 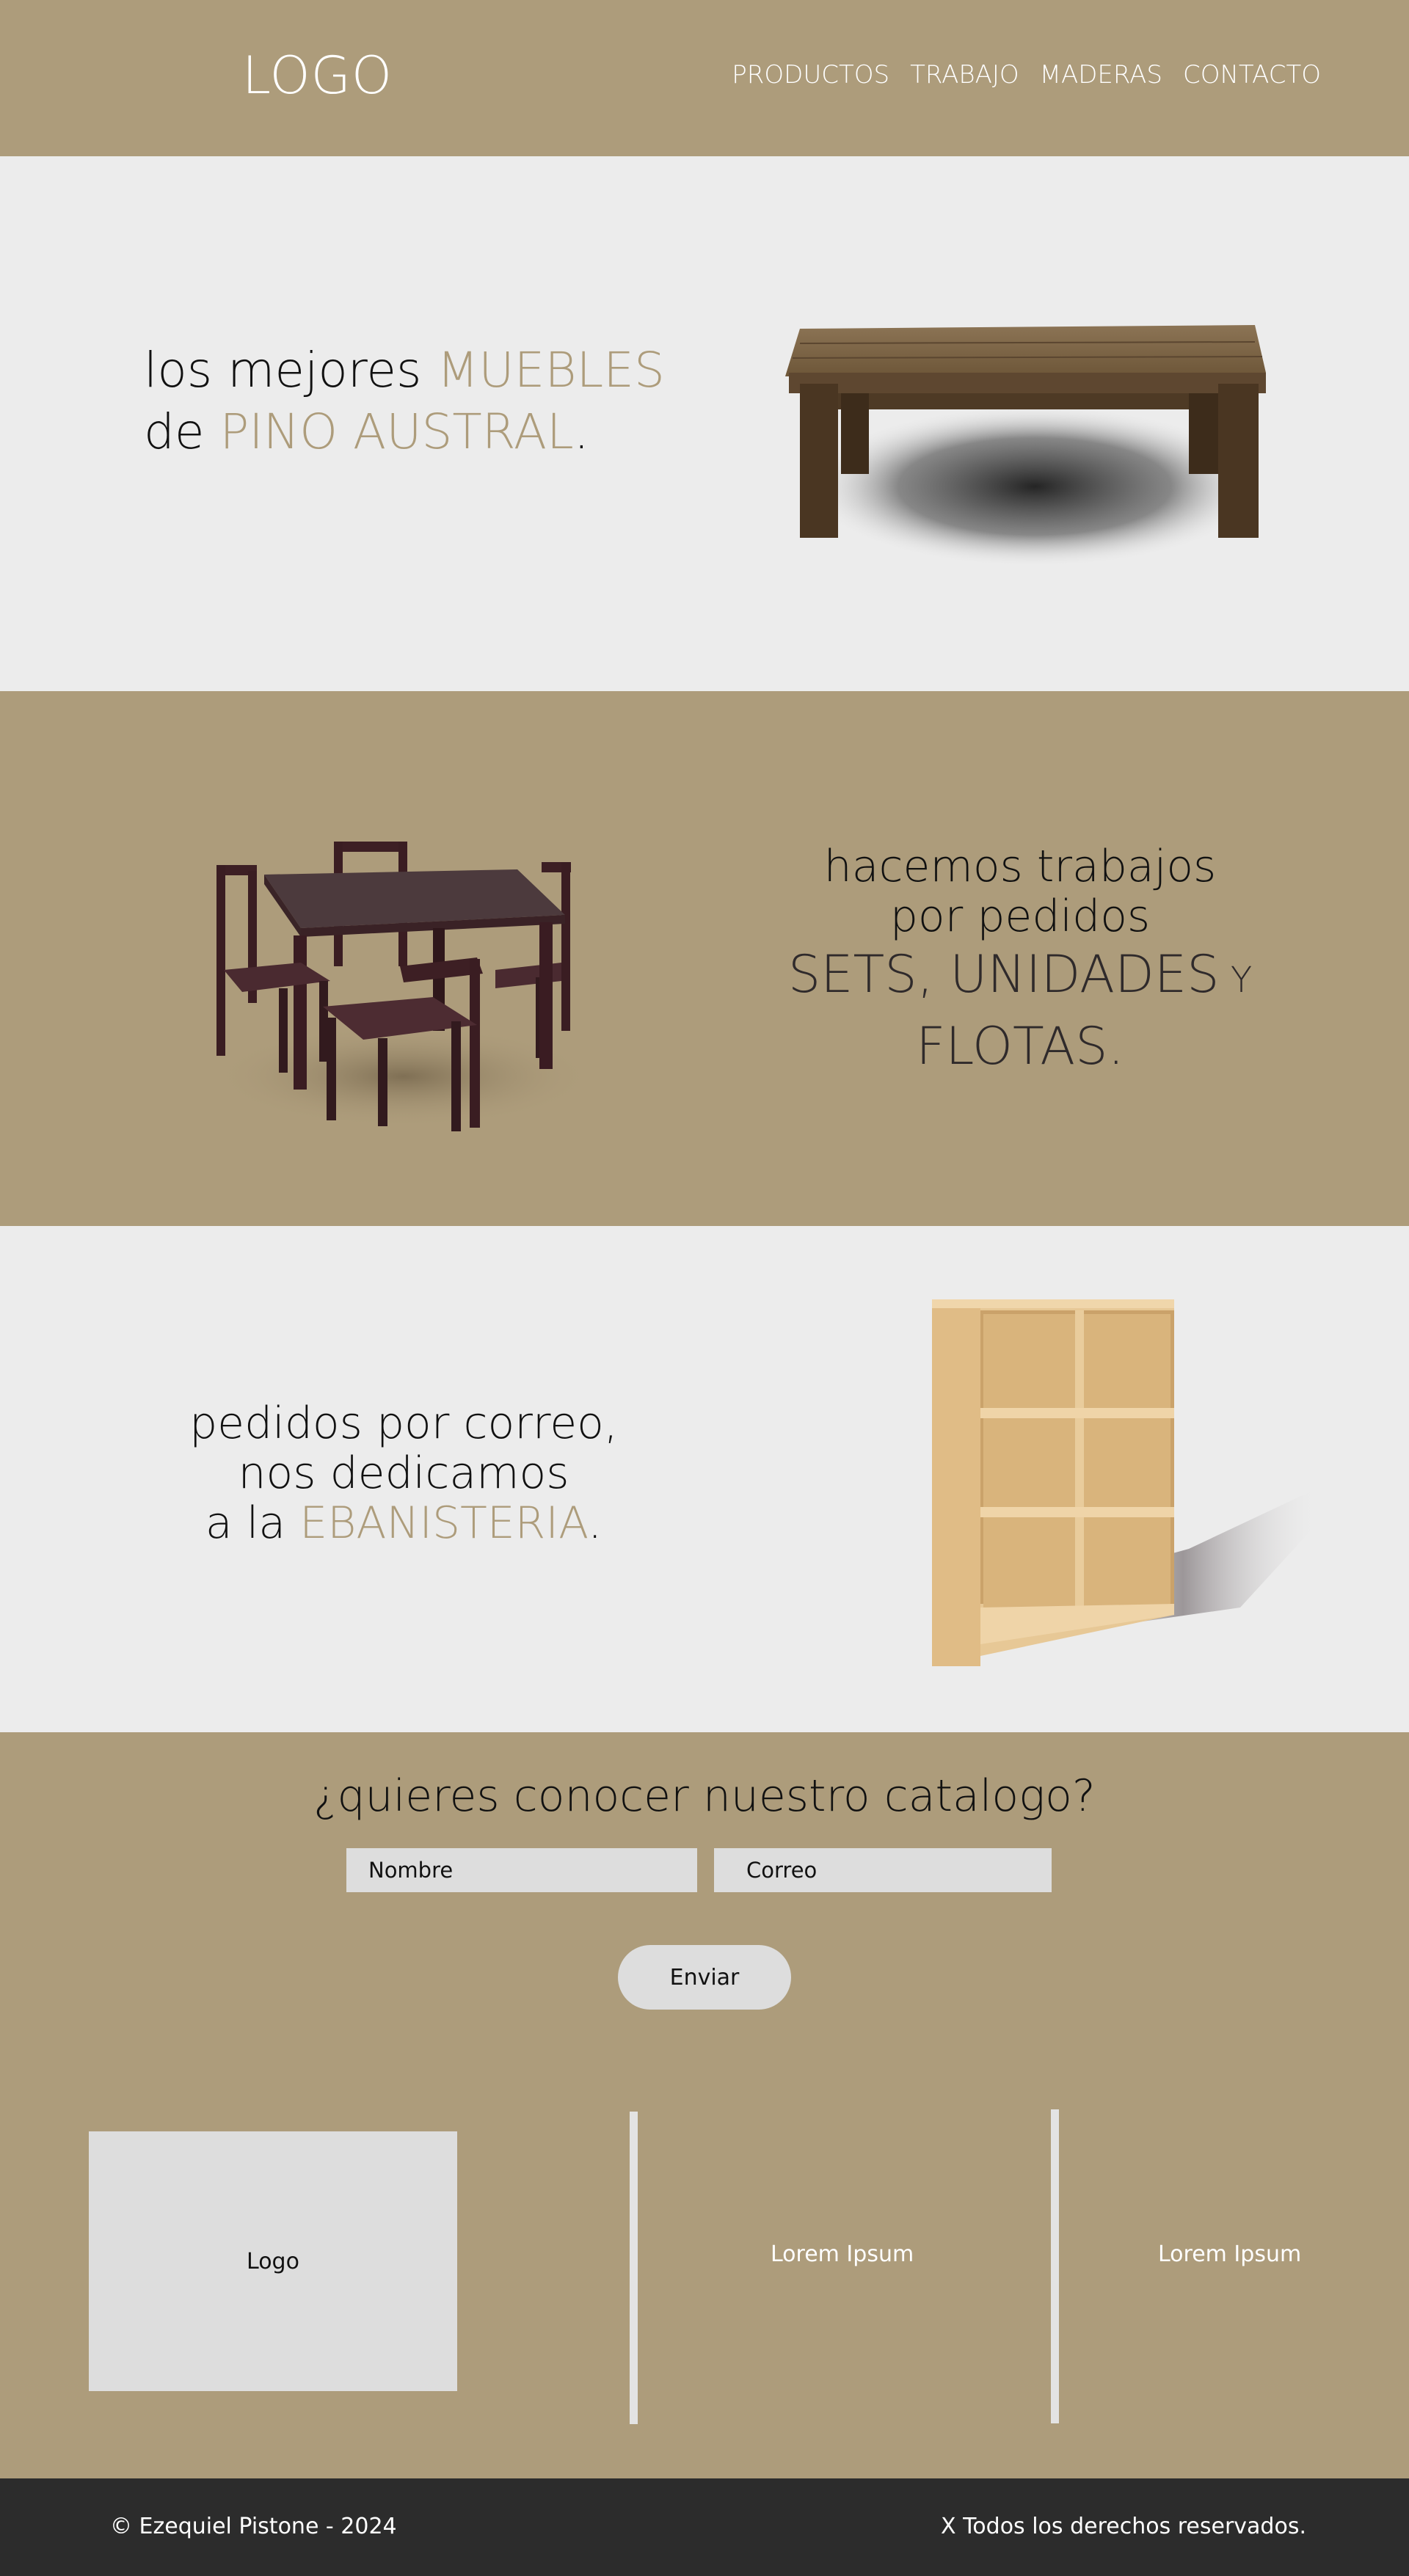 I want to click on hero-accent-pino: PINO AUSTRAL, so click(x=396, y=432).